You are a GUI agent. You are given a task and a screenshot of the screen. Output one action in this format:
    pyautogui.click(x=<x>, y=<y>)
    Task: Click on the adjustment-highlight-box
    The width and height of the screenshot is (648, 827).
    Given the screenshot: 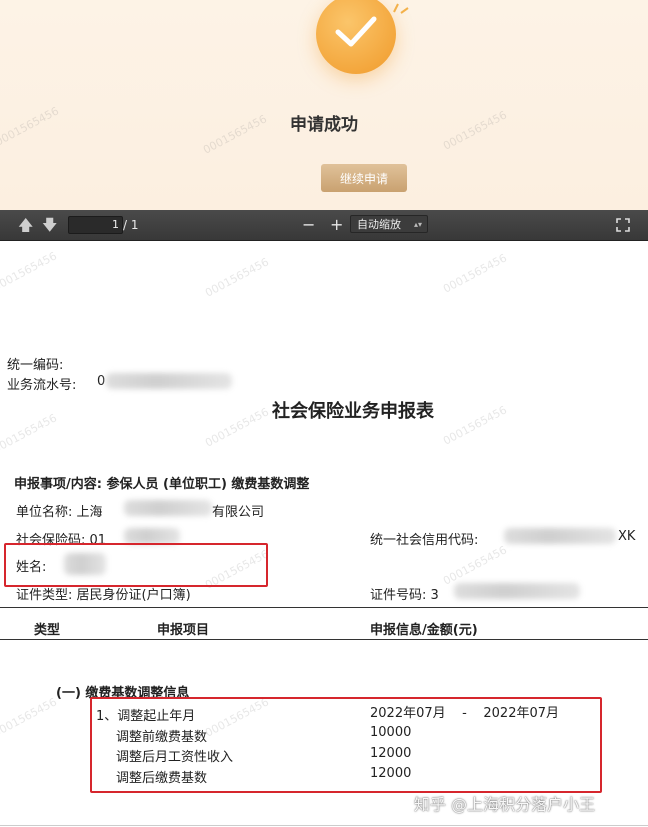 What is the action you would take?
    pyautogui.click(x=346, y=745)
    